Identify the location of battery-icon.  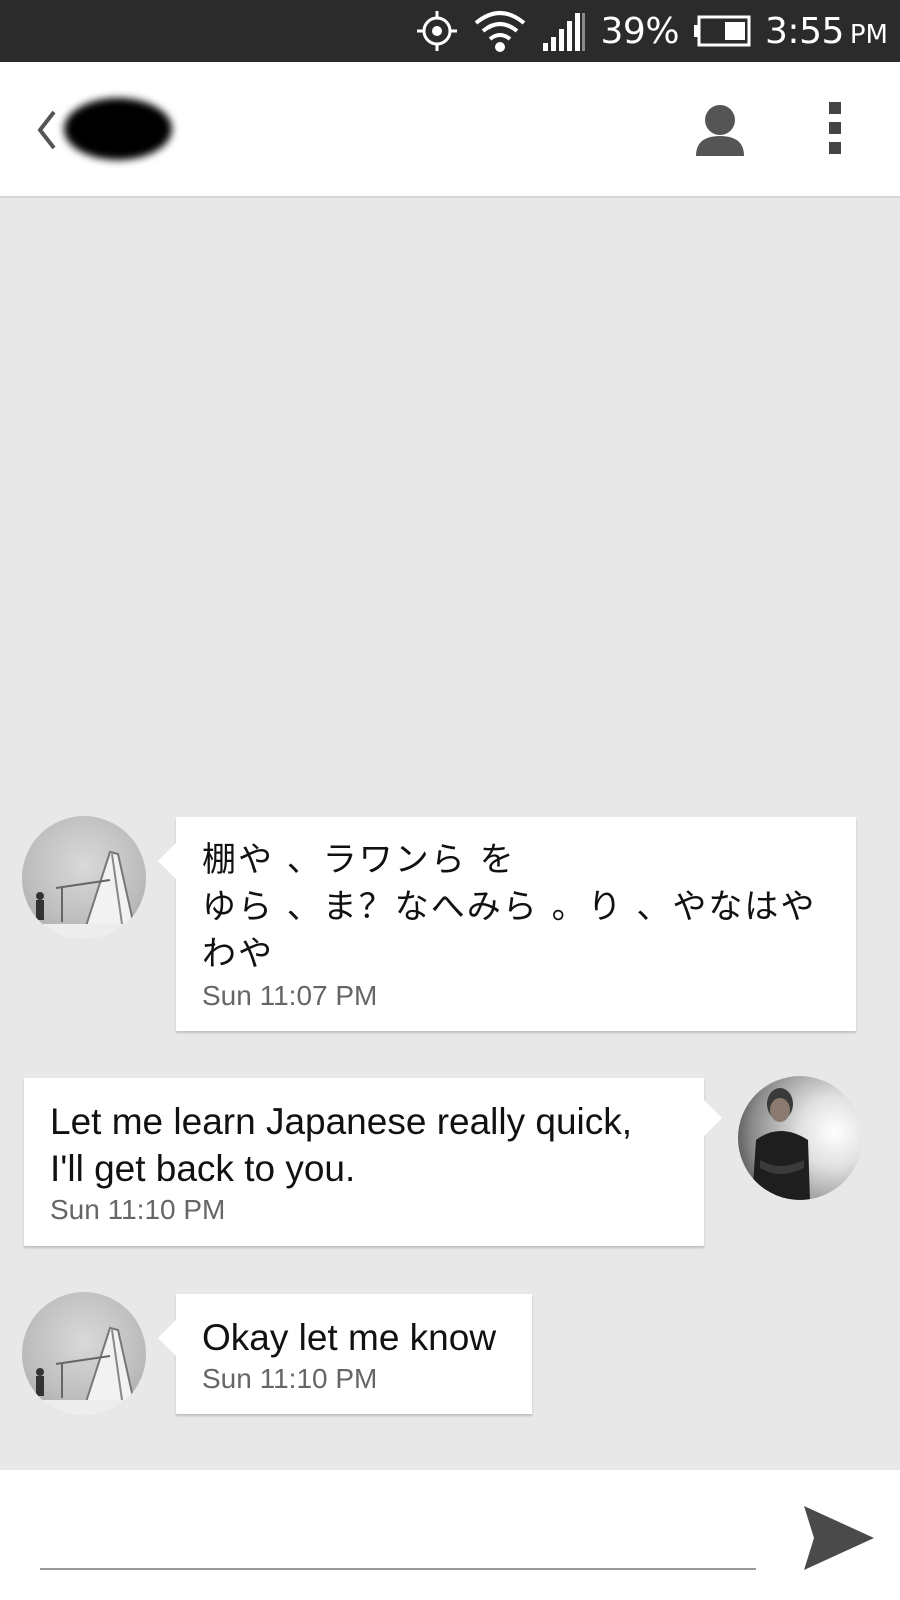
(722, 31).